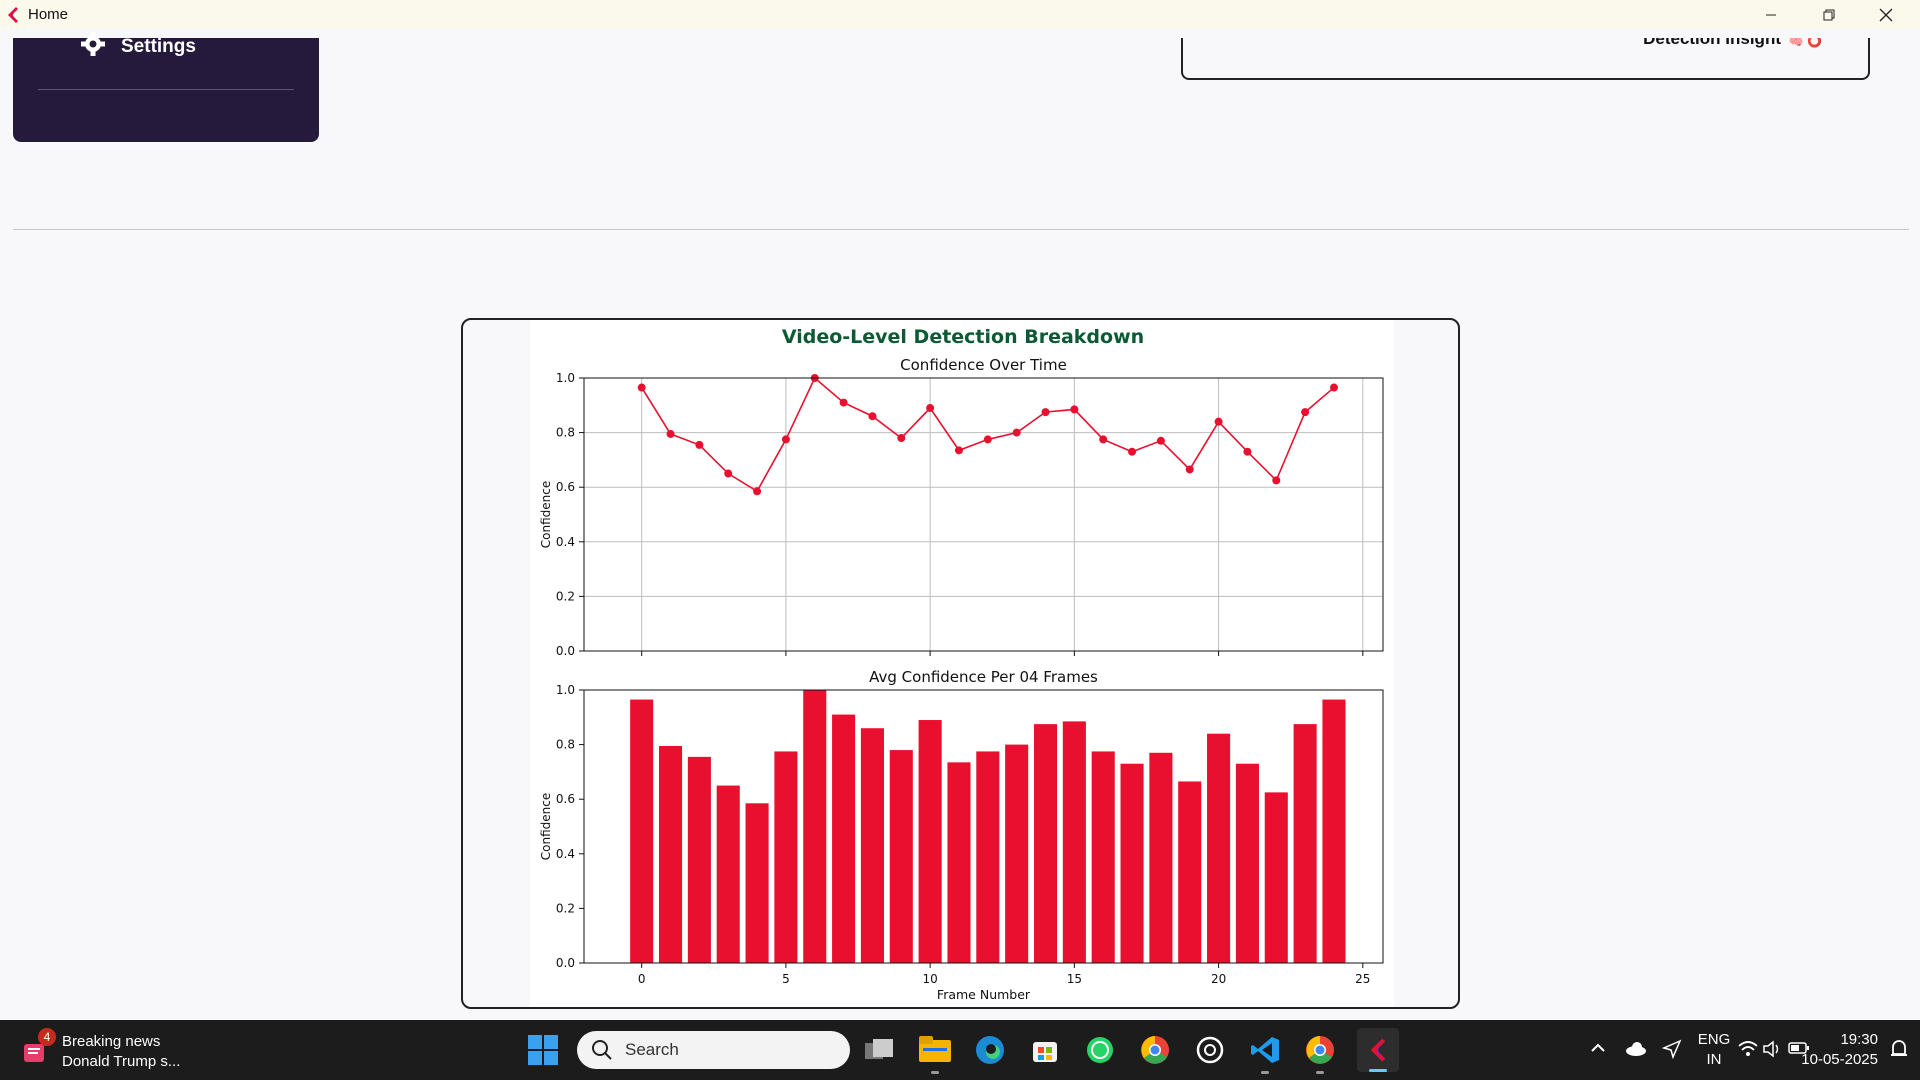  I want to click on taskbar-chrome, so click(1155, 1050).